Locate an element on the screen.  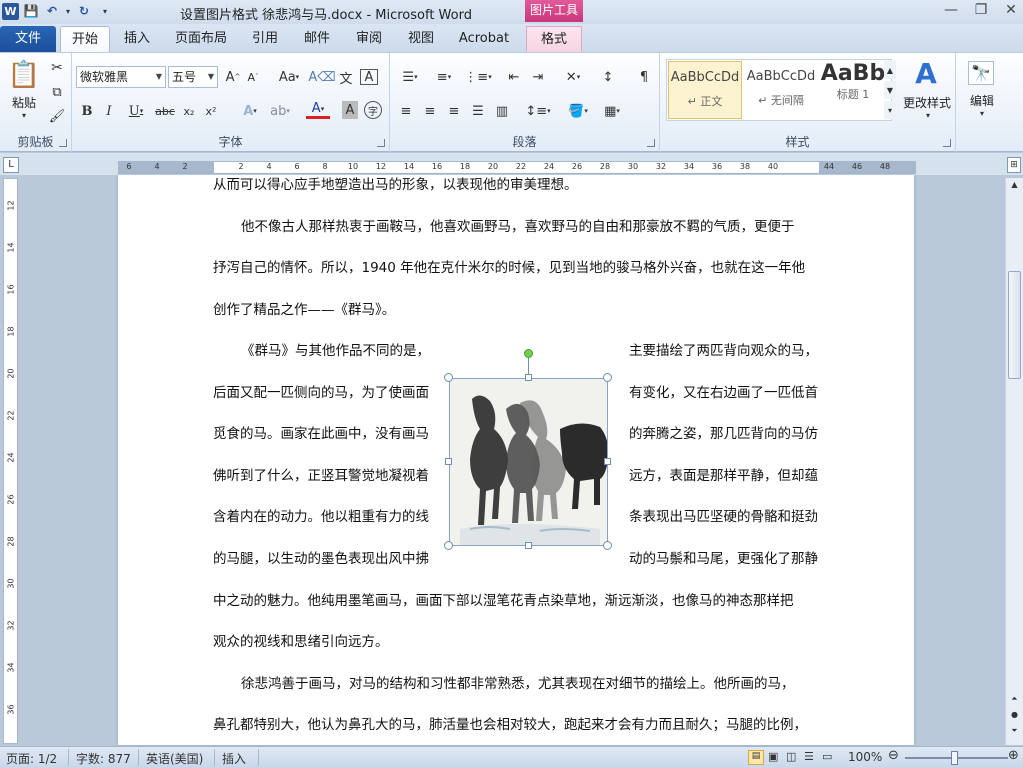
phonetic-guide-icon: 文 is located at coordinates (346, 77).